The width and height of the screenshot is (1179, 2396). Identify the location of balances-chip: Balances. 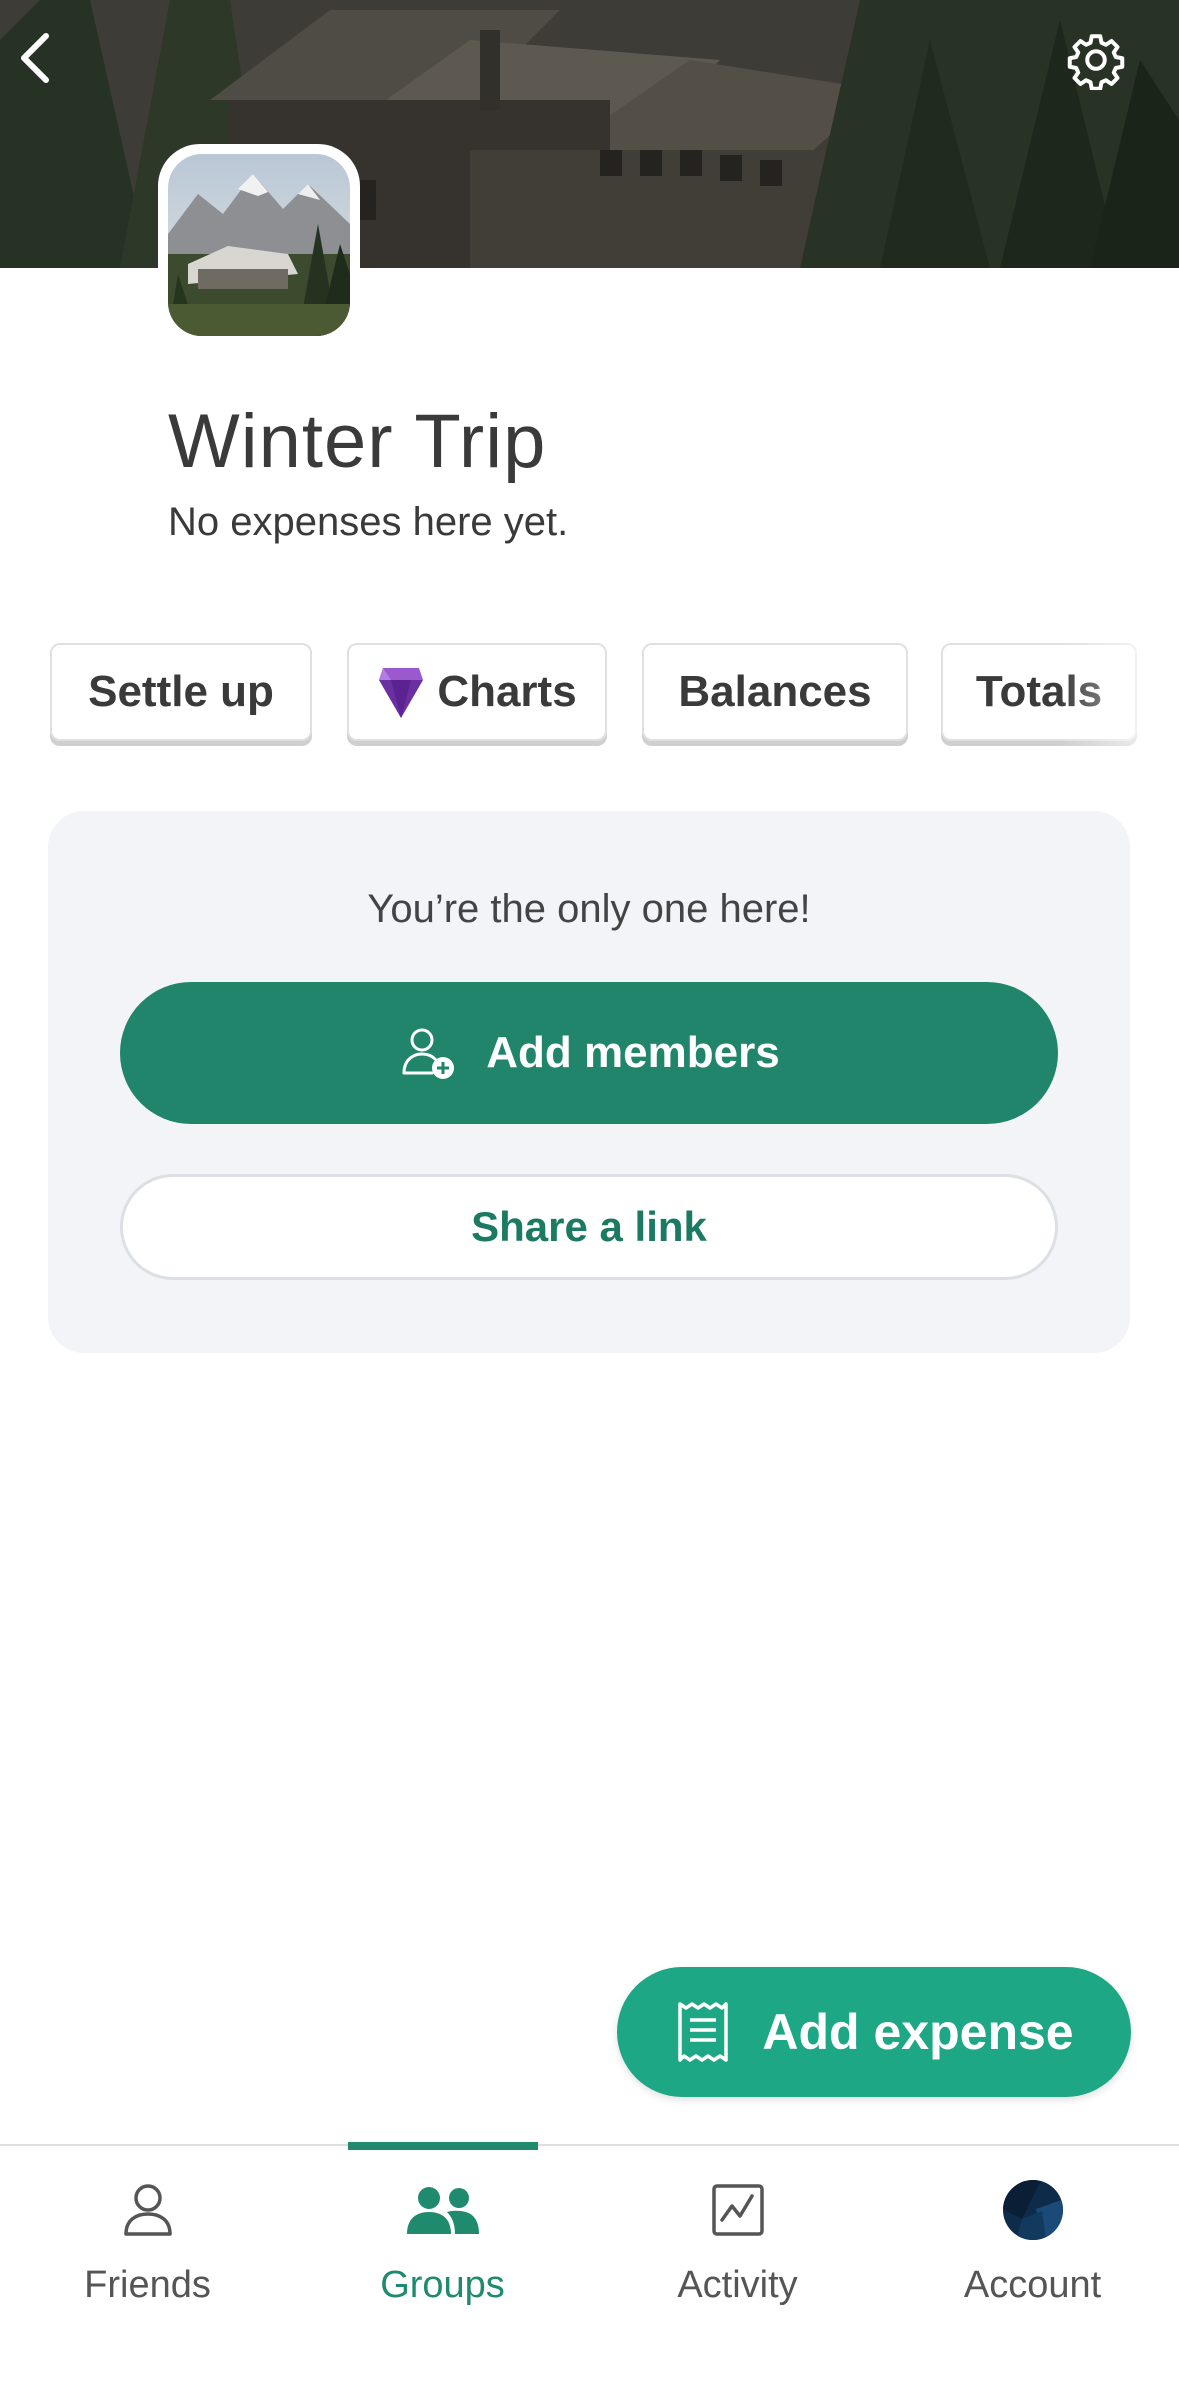
(775, 692).